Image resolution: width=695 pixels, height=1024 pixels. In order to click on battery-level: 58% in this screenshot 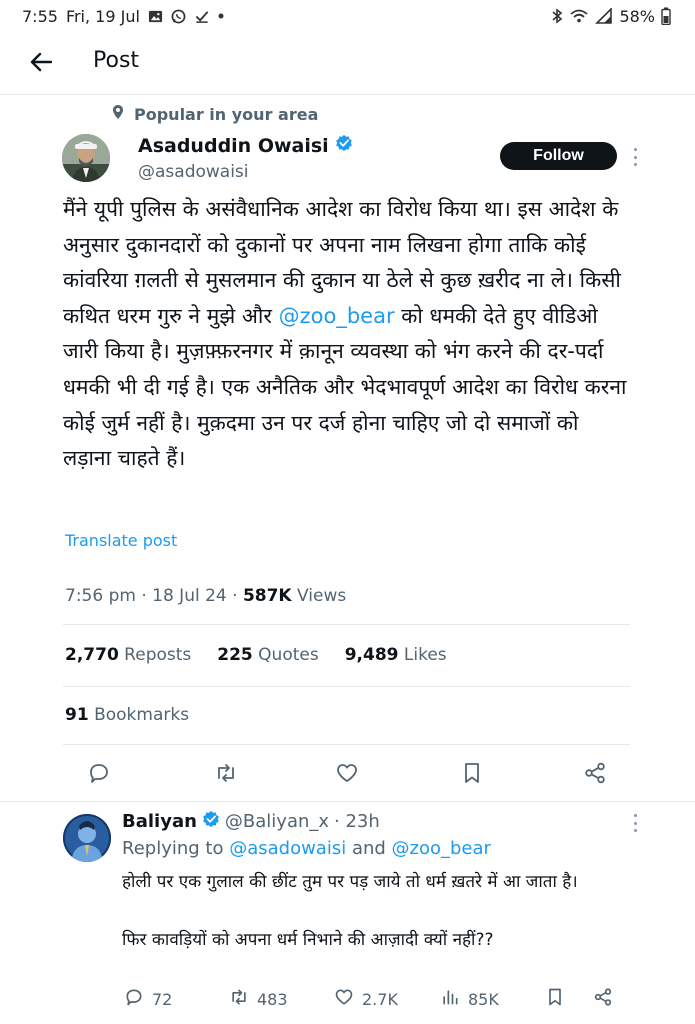, I will do `click(637, 16)`.